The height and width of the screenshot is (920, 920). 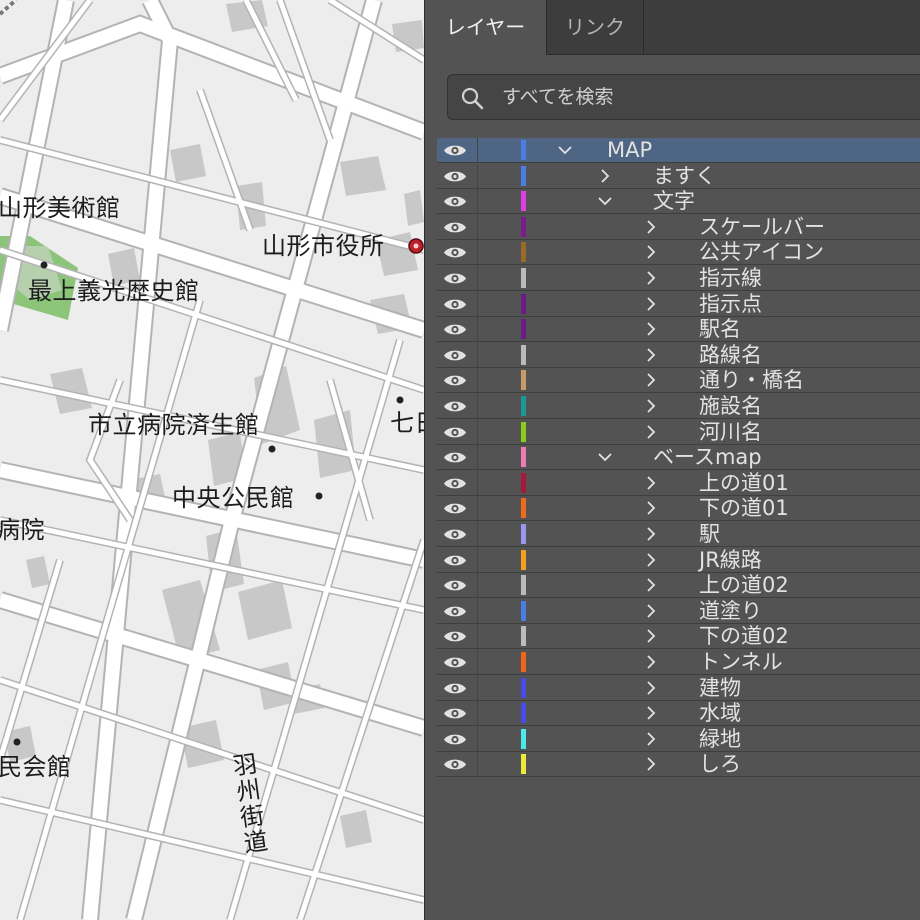 I want to click on layer-name: ますく, so click(x=684, y=176).